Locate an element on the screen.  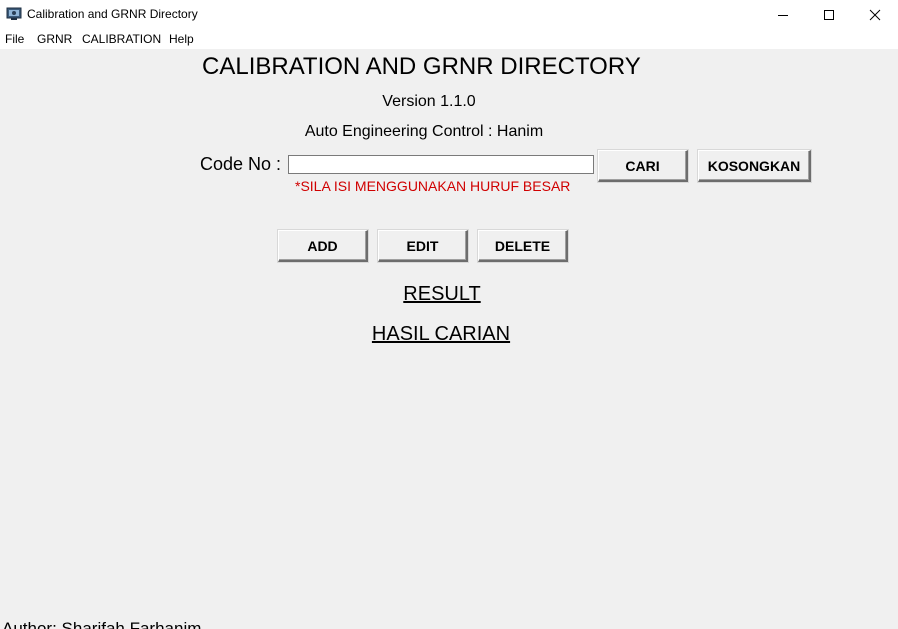
code-no-input is located at coordinates (441, 164).